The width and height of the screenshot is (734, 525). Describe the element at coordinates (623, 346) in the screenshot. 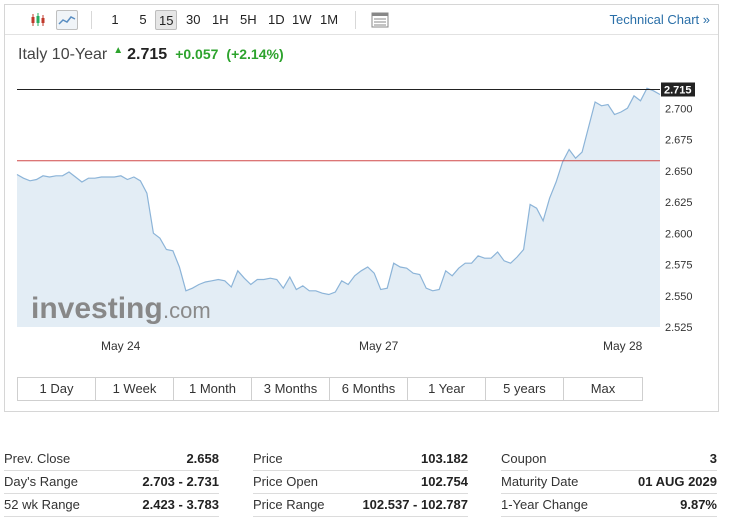

I see `x-tick-label: May 28` at that location.